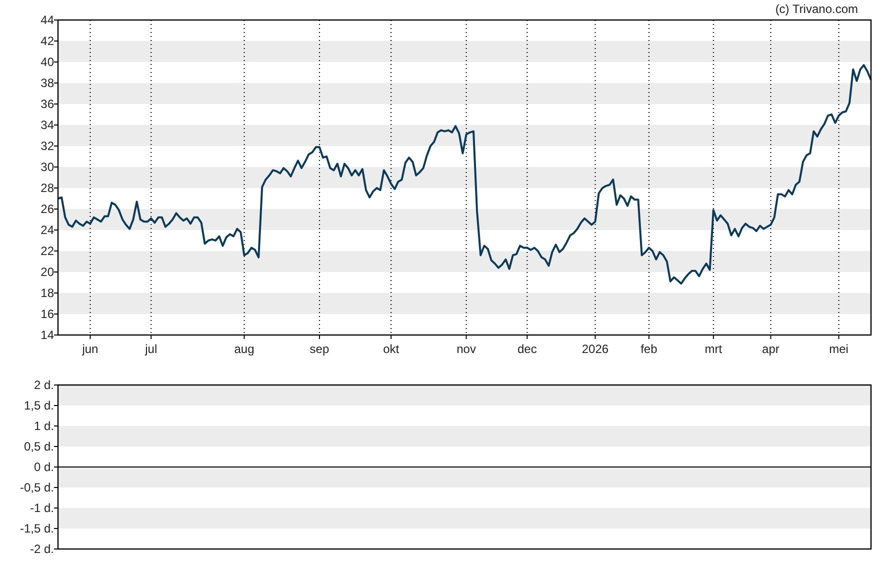  What do you see at coordinates (320, 349) in the screenshot?
I see `x-axis-label: sep` at bounding box center [320, 349].